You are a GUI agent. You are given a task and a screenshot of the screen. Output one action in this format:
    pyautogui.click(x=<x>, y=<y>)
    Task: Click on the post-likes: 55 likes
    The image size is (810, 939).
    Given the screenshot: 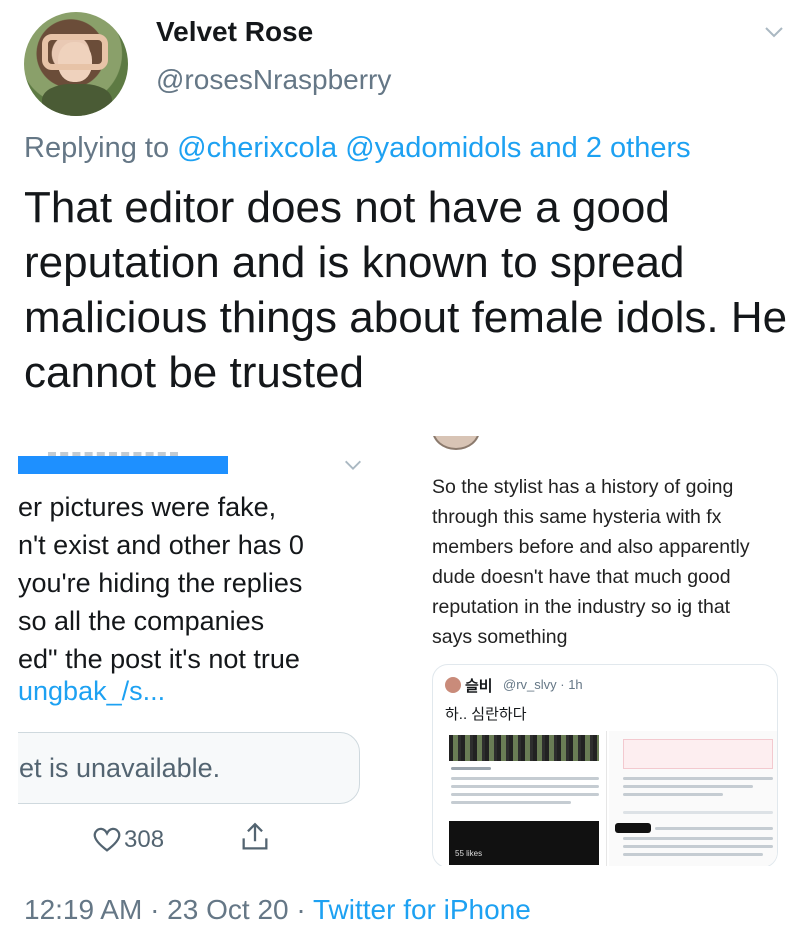 What is the action you would take?
    pyautogui.click(x=469, y=853)
    